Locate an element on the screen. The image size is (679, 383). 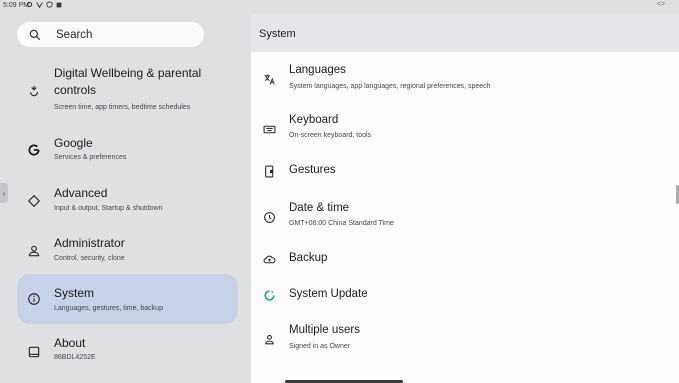
menu-item-title: About is located at coordinates (70, 343).